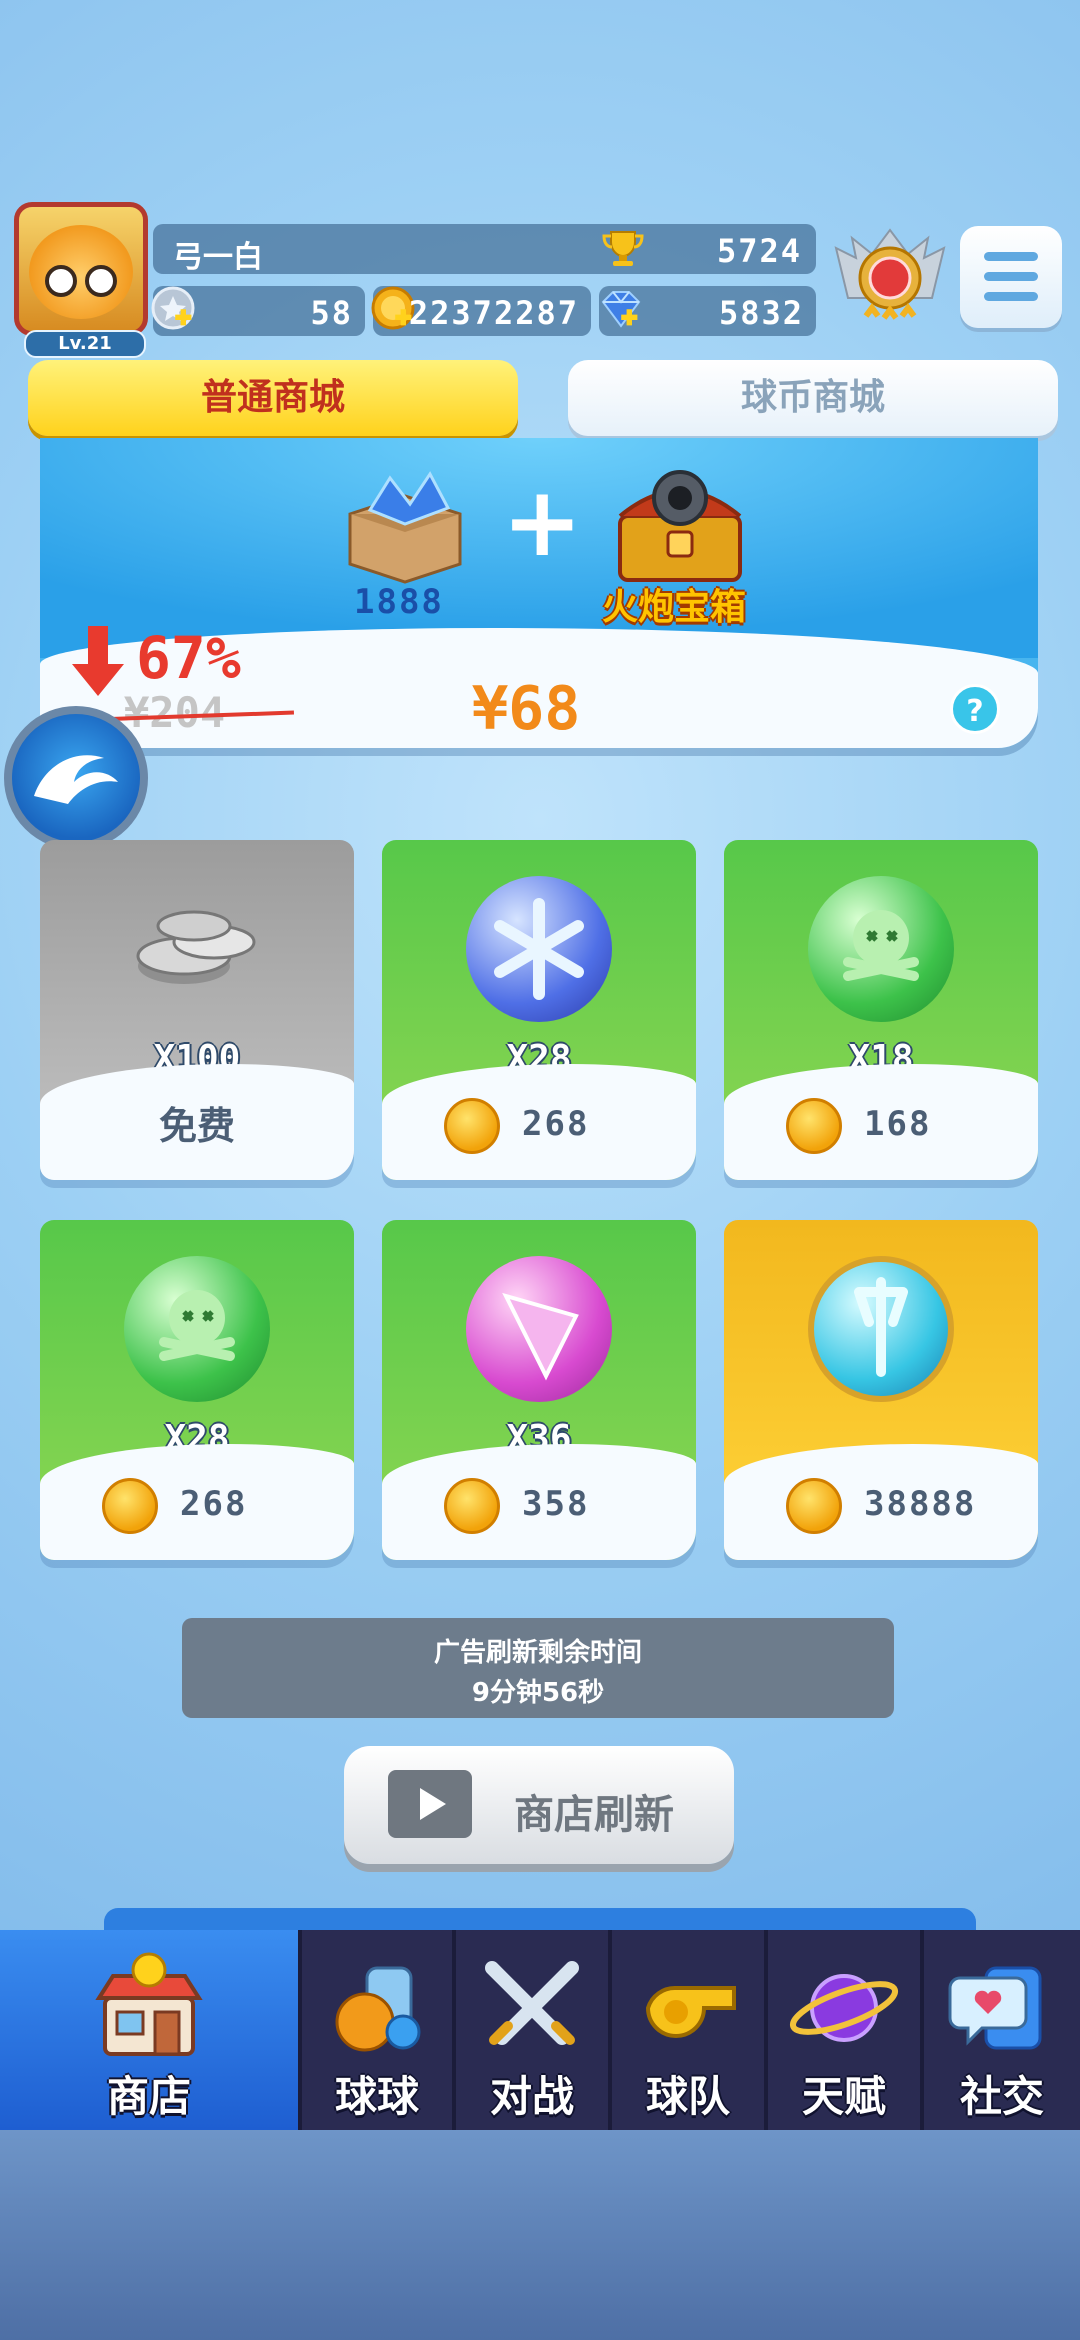  Describe the element at coordinates (98, 661) in the screenshot. I see `down-arrow-icon` at that location.